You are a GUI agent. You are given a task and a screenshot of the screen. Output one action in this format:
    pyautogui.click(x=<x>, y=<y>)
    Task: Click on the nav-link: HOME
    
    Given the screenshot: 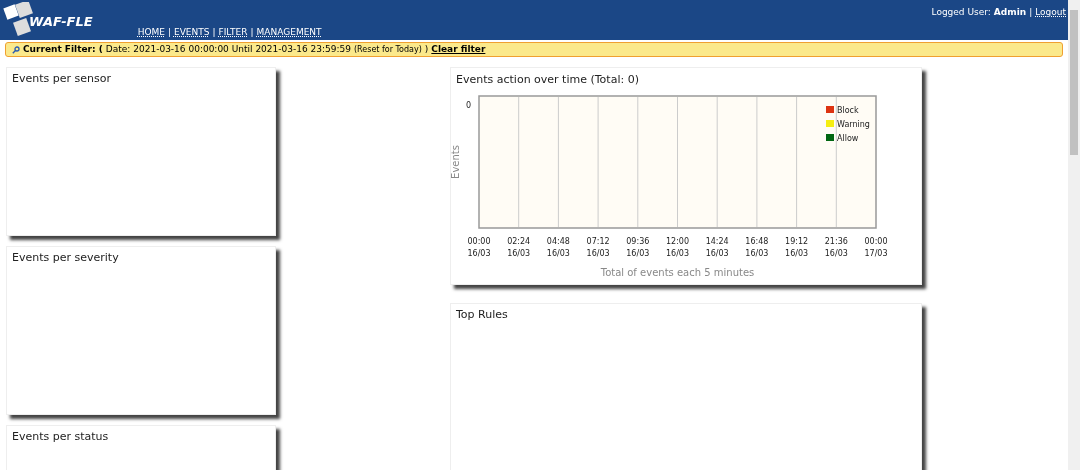 What is the action you would take?
    pyautogui.click(x=151, y=33)
    